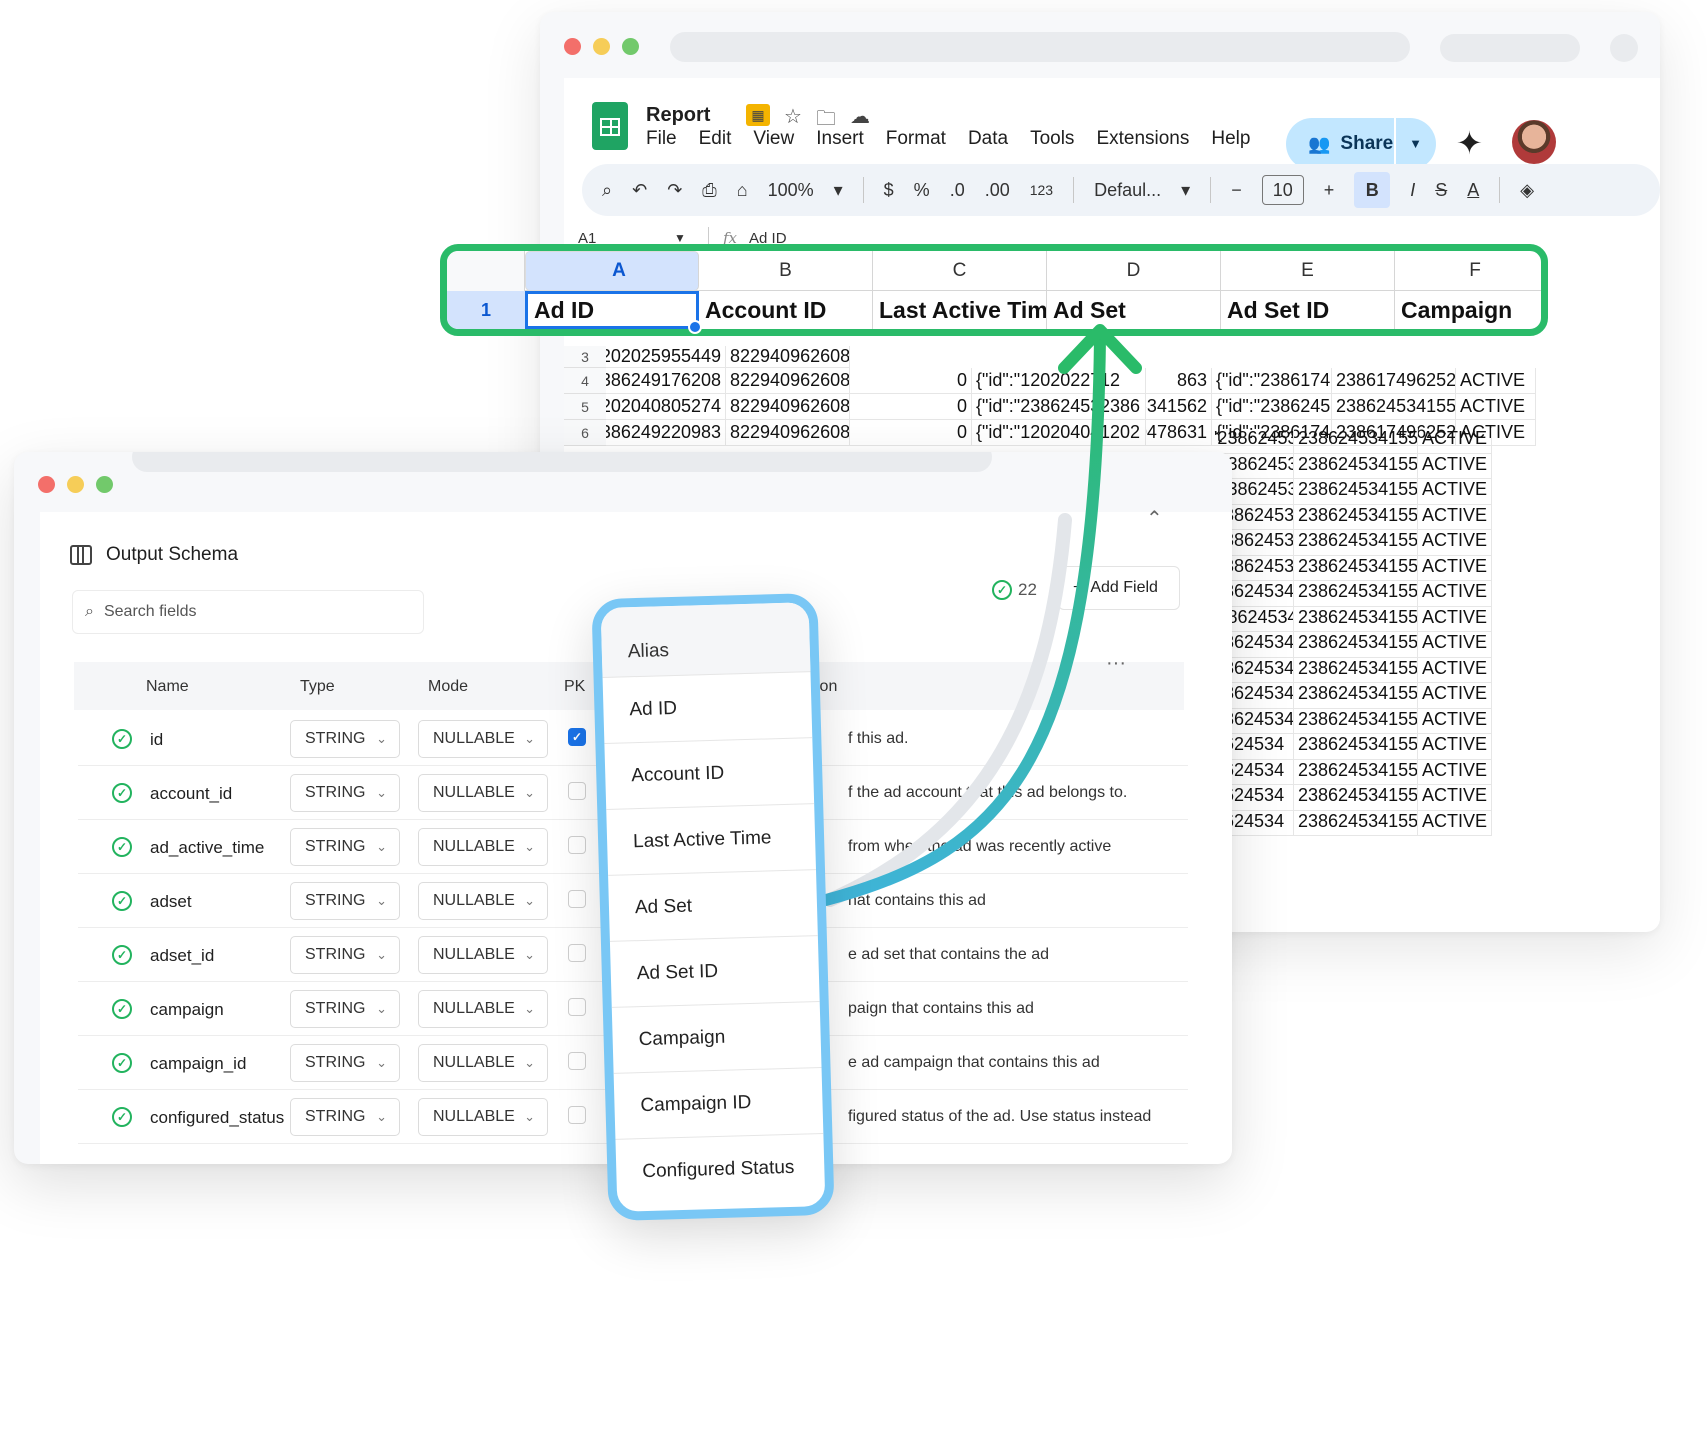  I want to click on grid-cell: 12, so click(1121, 381).